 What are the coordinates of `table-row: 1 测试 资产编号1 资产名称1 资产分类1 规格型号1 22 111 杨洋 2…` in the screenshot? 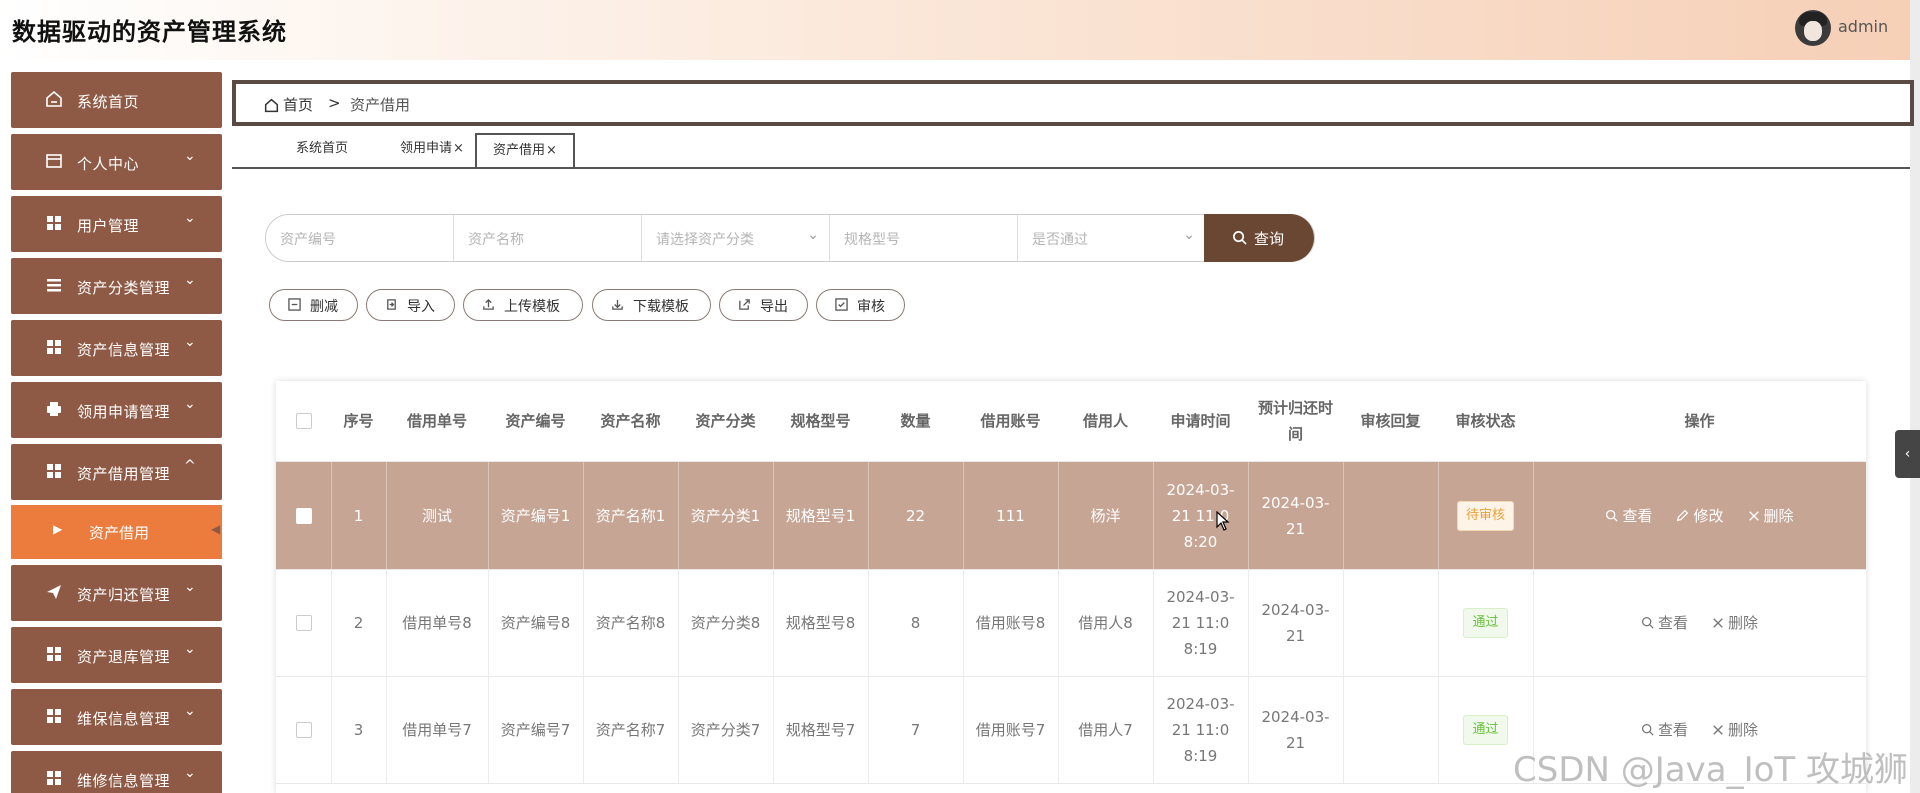 It's located at (1071, 515).